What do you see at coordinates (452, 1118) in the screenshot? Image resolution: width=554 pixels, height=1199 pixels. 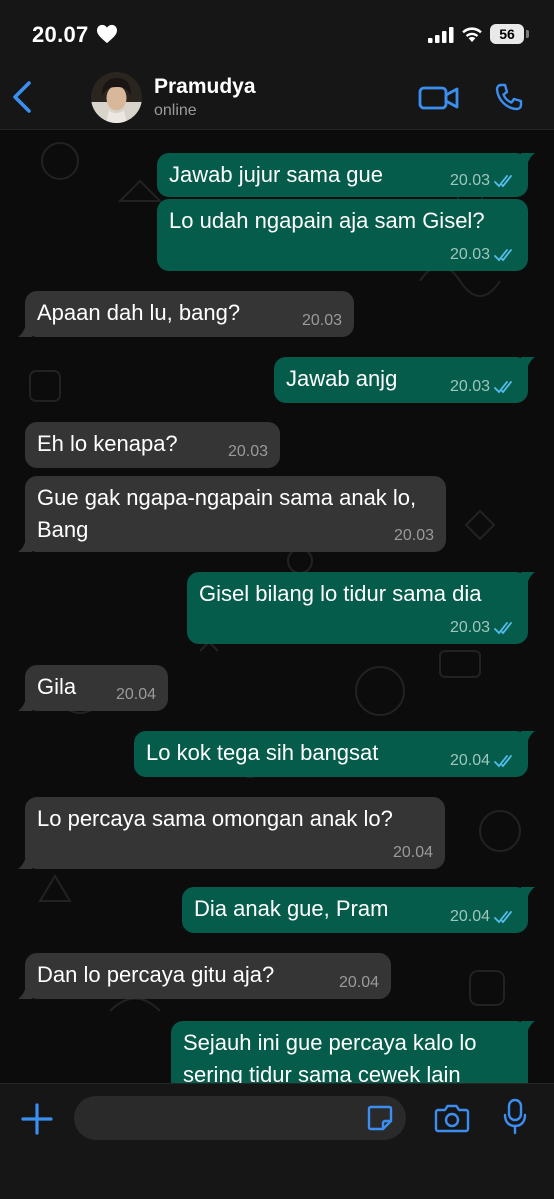 I see `camera-icon` at bounding box center [452, 1118].